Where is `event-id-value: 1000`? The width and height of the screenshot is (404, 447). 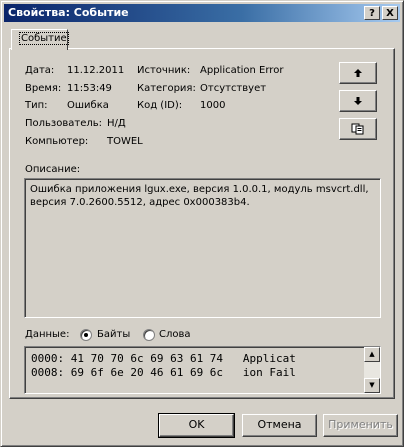
event-id-value: 1000 is located at coordinates (213, 105).